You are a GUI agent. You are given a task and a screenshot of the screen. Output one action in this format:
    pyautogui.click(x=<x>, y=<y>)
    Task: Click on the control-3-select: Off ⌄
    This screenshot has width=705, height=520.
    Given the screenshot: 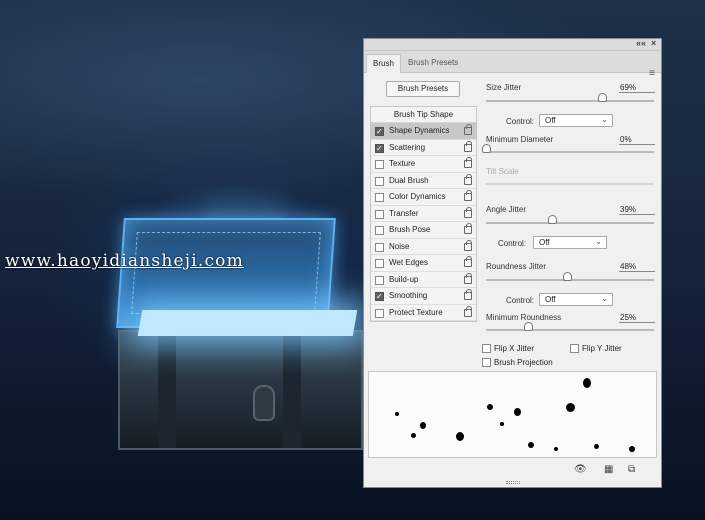 What is the action you would take?
    pyautogui.click(x=576, y=299)
    